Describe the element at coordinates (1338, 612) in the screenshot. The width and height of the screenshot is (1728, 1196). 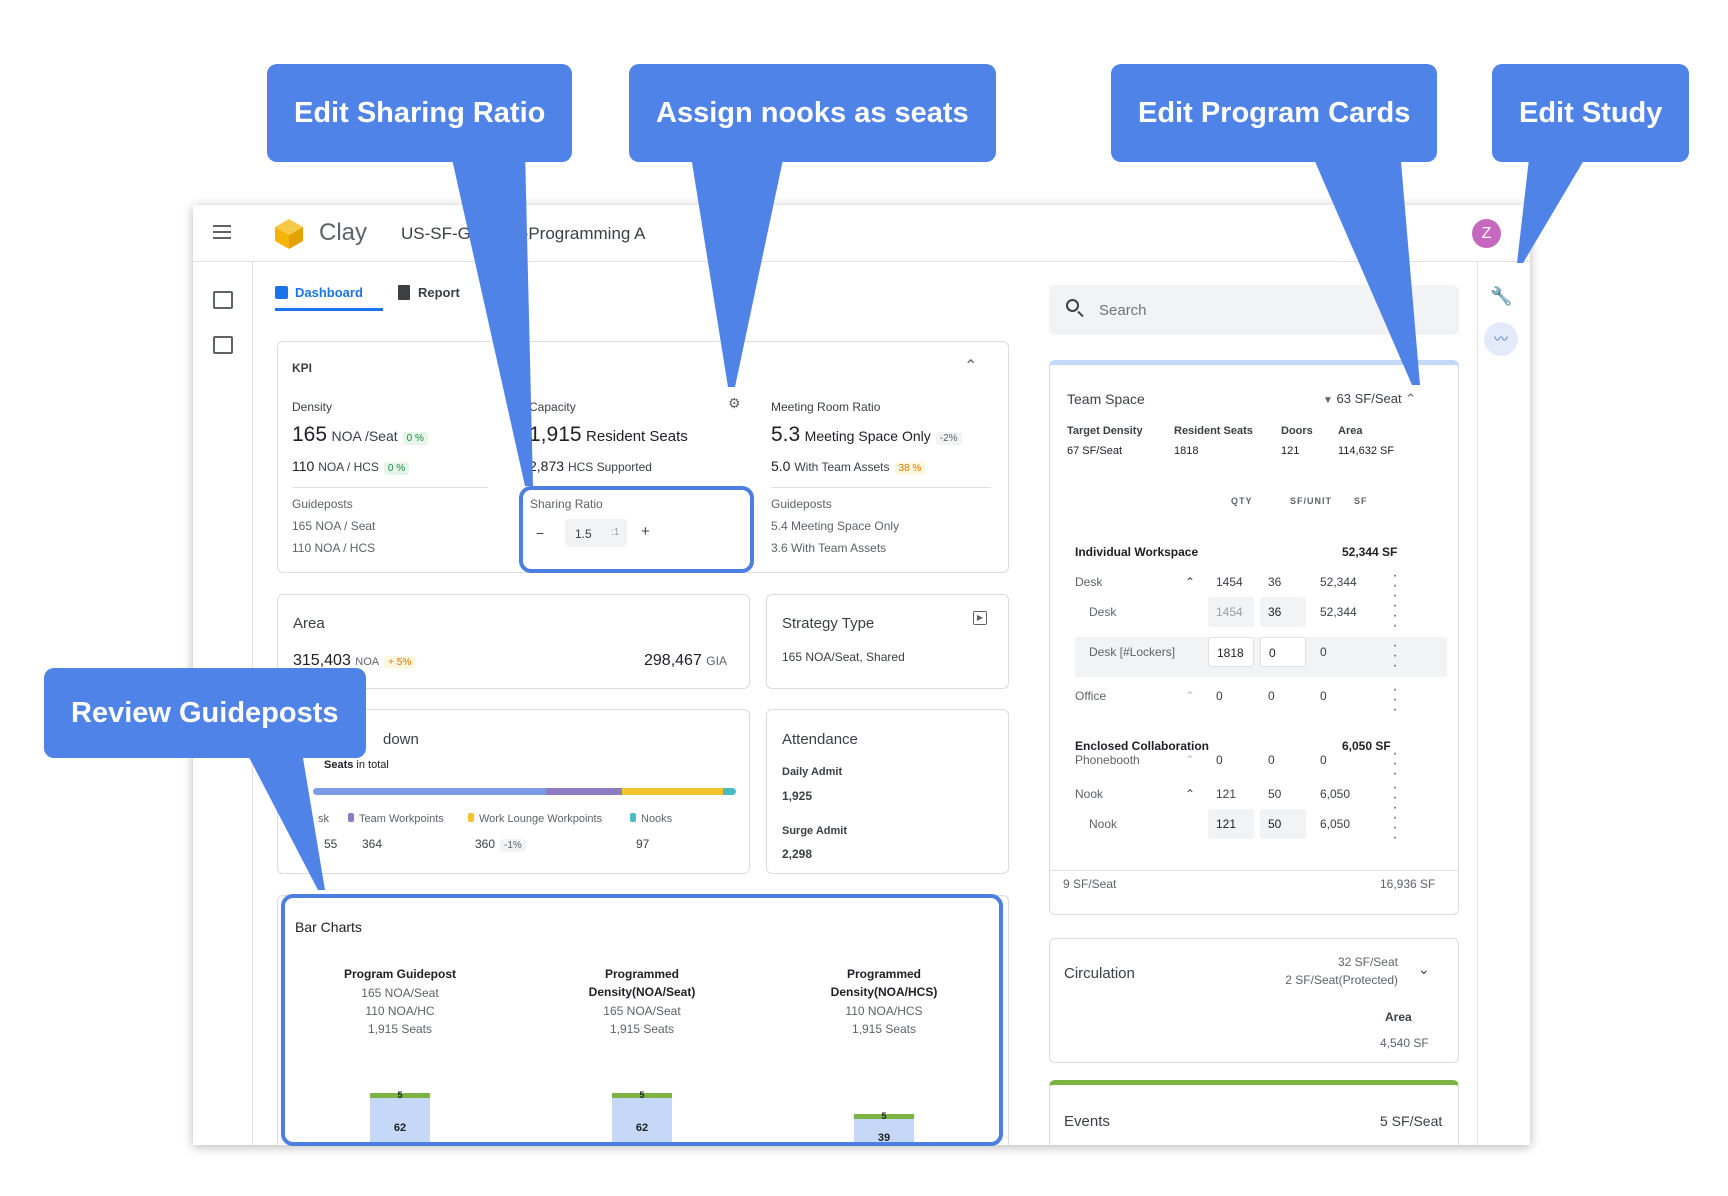
I see `program-row-sf: 52,344` at that location.